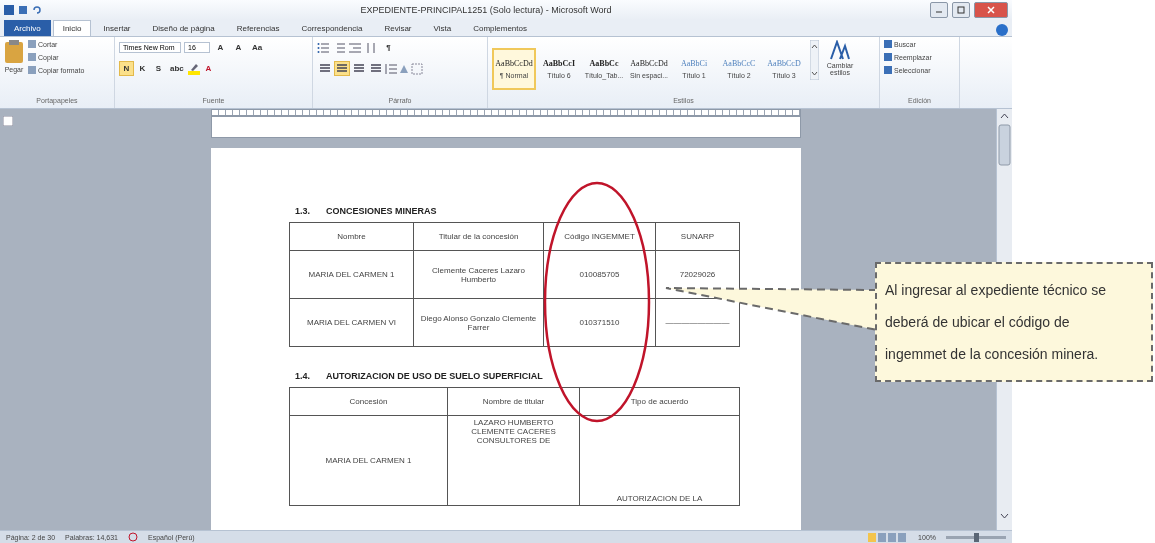 This screenshot has width=1155, height=543. I want to click on ribbon-tab: Diseño de página, so click(183, 28).